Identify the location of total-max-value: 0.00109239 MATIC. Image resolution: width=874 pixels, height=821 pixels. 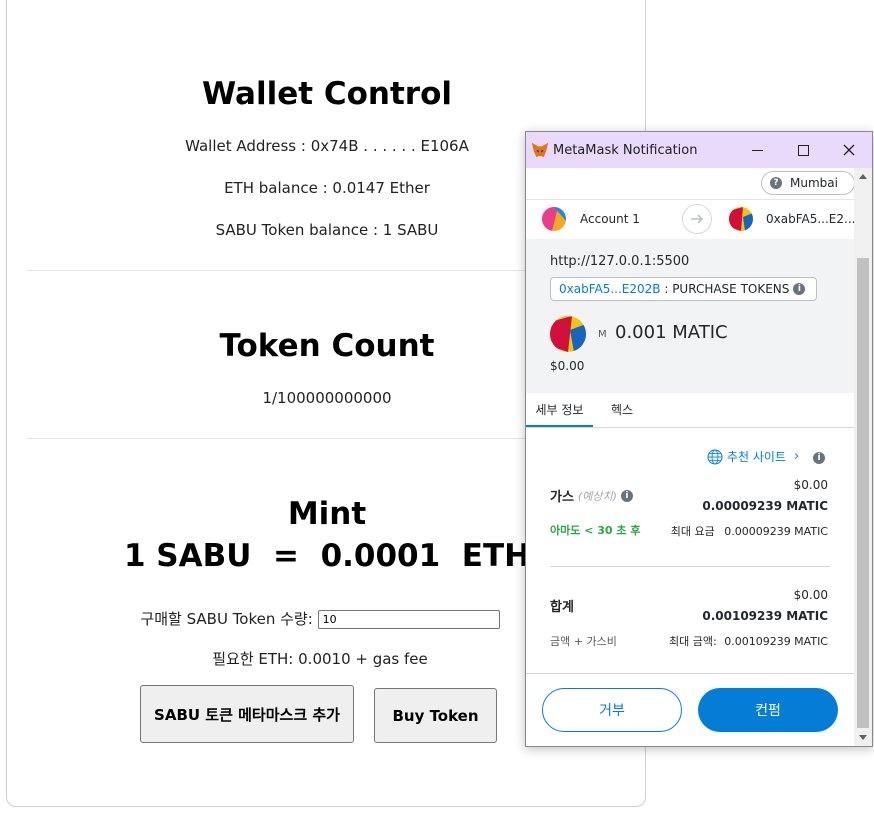
(776, 641).